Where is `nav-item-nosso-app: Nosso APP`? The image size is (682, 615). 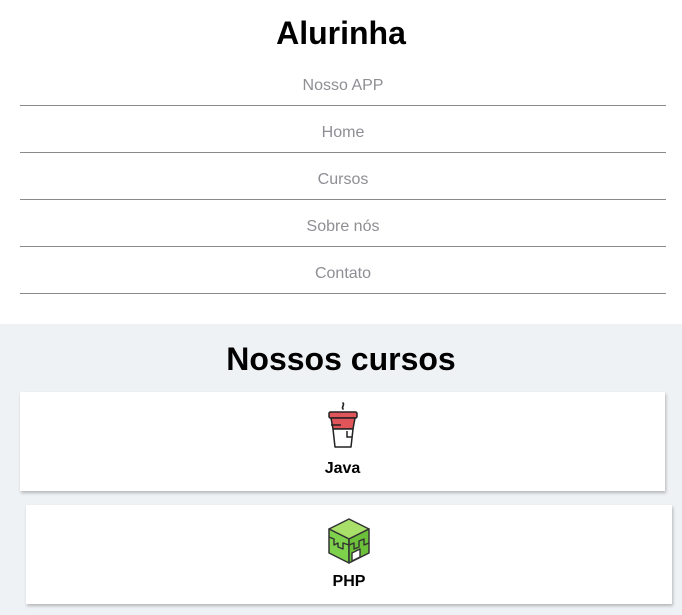 nav-item-nosso-app: Nosso APP is located at coordinates (343, 82).